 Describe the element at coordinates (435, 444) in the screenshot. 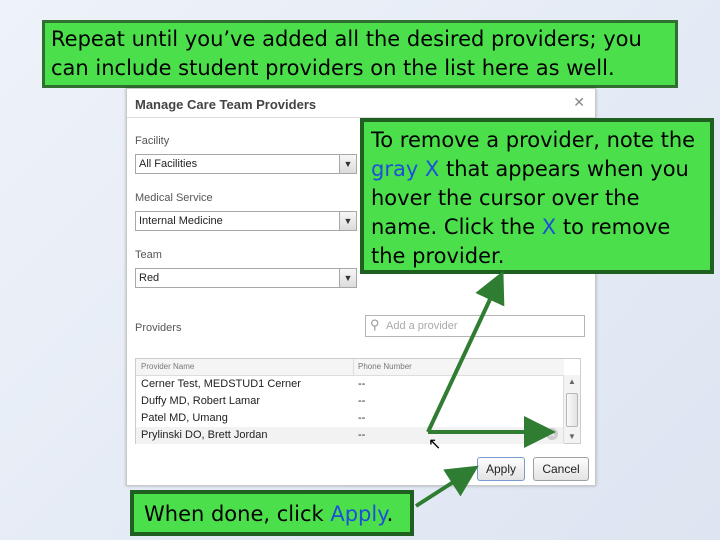

I see `mouse-cursor-icon: ↖` at that location.